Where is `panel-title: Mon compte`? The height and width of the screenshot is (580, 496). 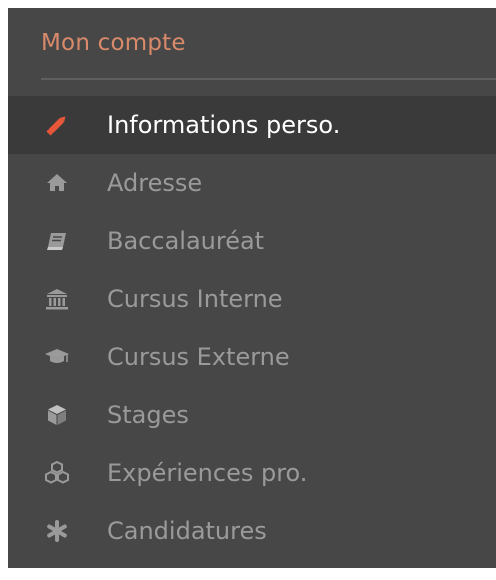 panel-title: Mon compte is located at coordinates (113, 43).